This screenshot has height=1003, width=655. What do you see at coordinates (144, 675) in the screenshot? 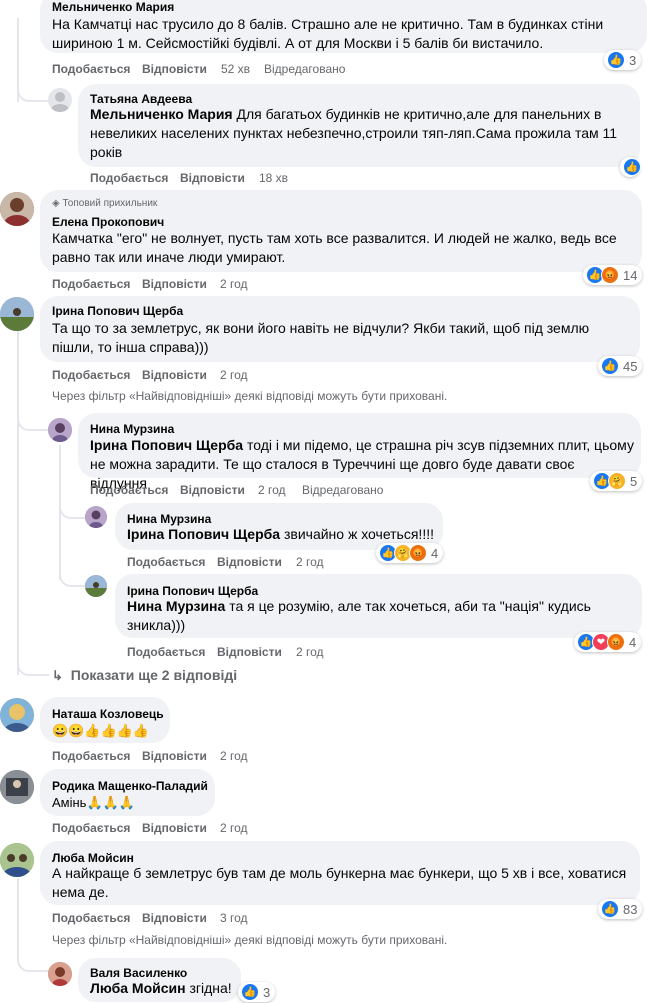
I see `show-more-replies-link: ↳ Показати ще 2 відповіді` at bounding box center [144, 675].